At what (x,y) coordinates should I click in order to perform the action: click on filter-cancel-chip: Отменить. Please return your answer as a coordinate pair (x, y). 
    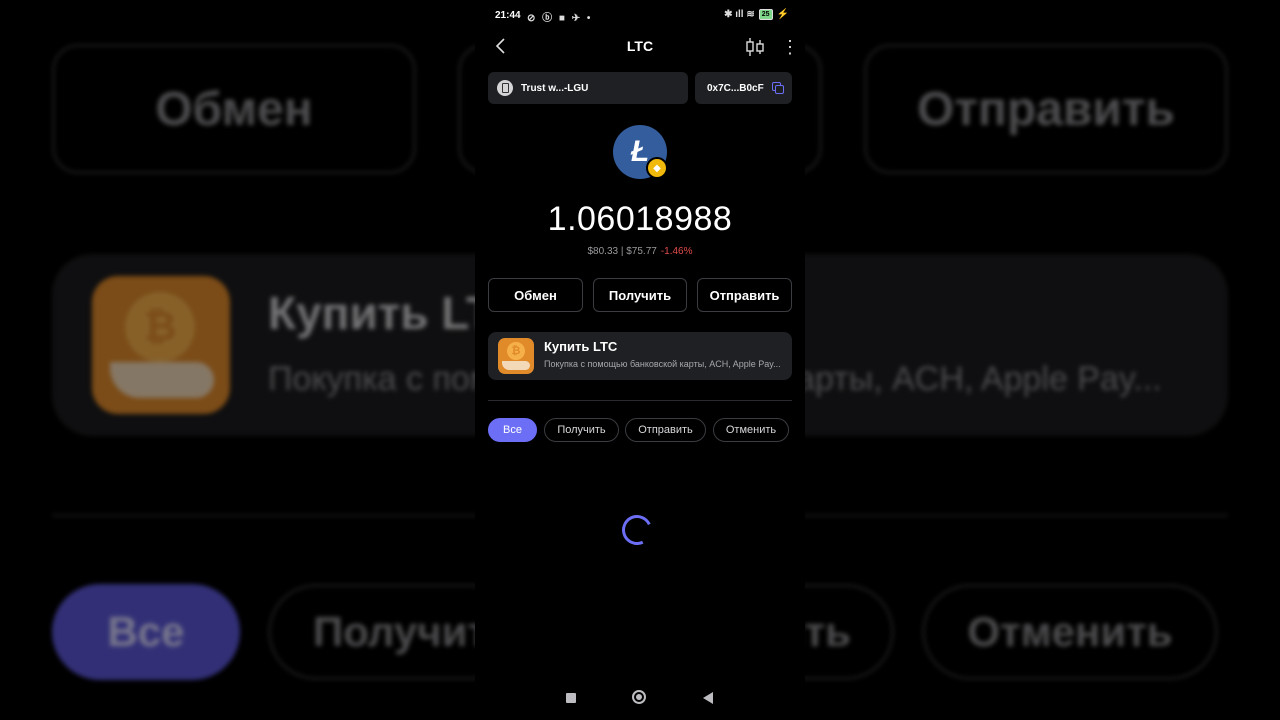
    Looking at the image, I should click on (751, 430).